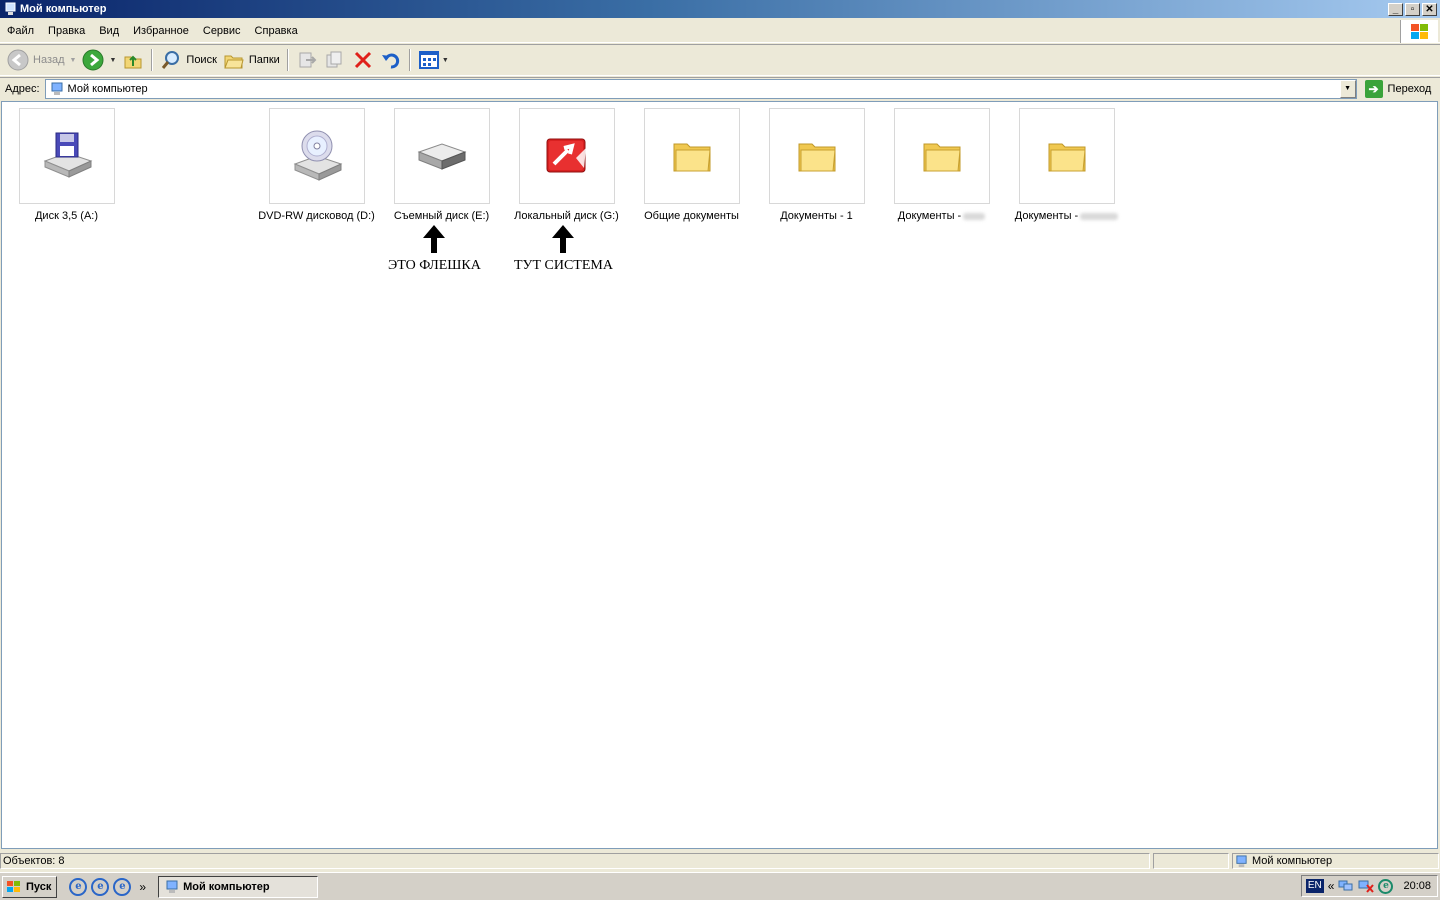 This screenshot has height=900, width=1440. Describe the element at coordinates (107, 89) in the screenshot. I see `address-value: Мой компьютер` at that location.